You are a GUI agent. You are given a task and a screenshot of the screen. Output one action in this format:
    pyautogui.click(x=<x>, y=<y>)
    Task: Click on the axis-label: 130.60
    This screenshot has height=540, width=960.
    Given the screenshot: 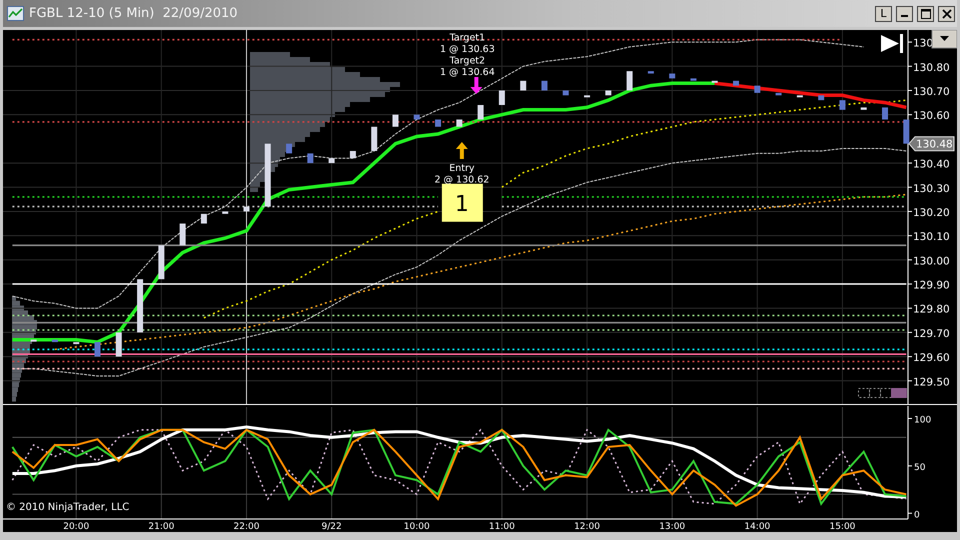 What is the action you would take?
    pyautogui.click(x=931, y=116)
    